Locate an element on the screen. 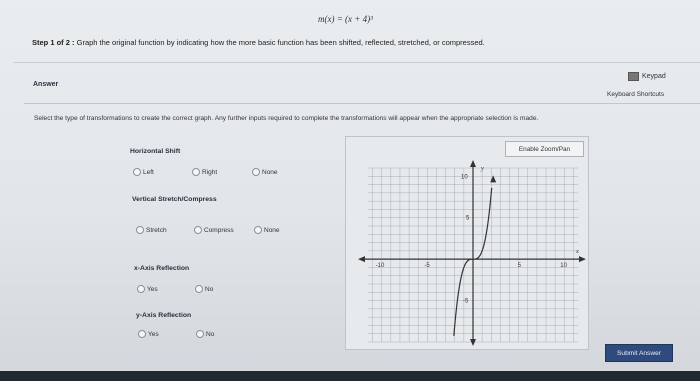 This screenshot has height=381, width=700. function-formula: m(x) = (x + 4)³ is located at coordinates (345, 19).